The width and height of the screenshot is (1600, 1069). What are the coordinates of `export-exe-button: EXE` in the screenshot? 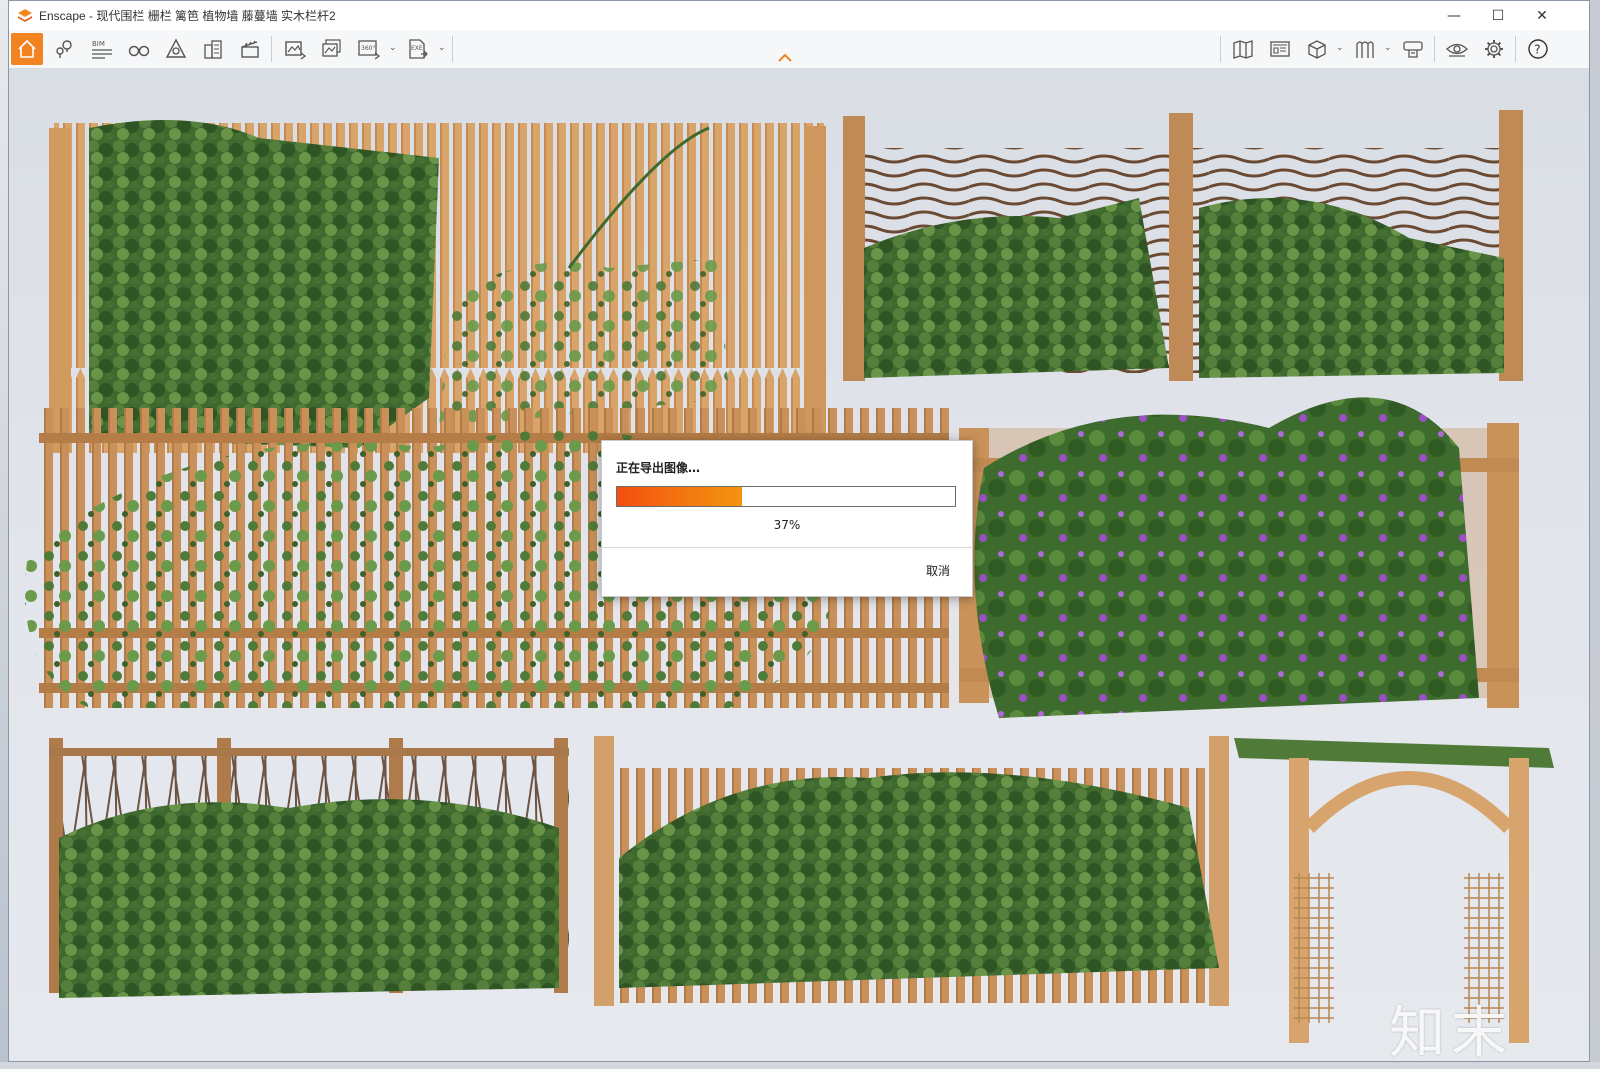 It's located at (418, 49).